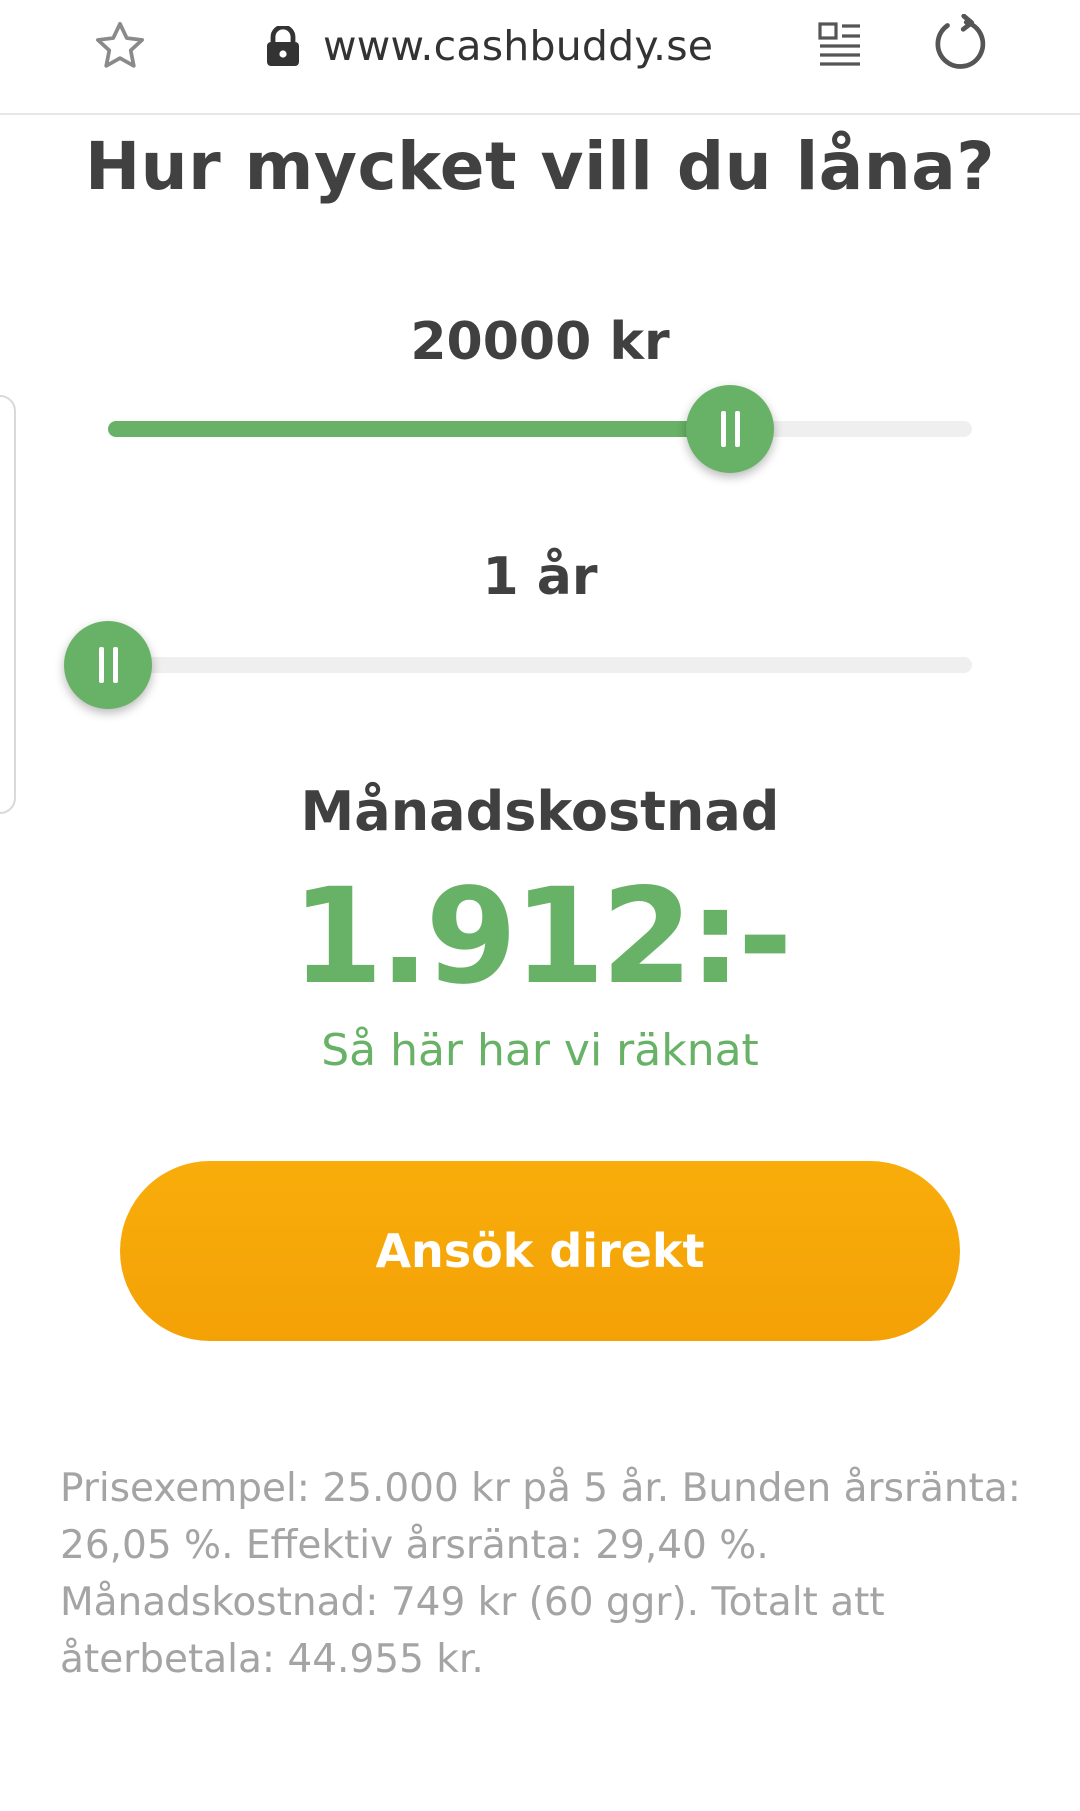  Describe the element at coordinates (518, 46) in the screenshot. I see `url-text: www.cashbuddy.se` at that location.